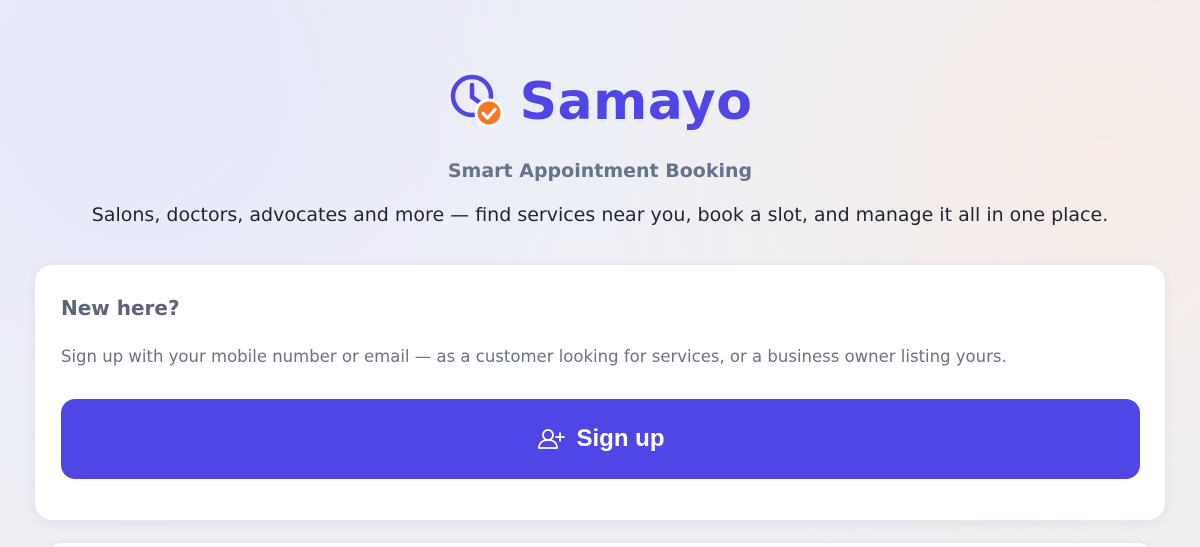  I want to click on next-card, so click(600, 545).